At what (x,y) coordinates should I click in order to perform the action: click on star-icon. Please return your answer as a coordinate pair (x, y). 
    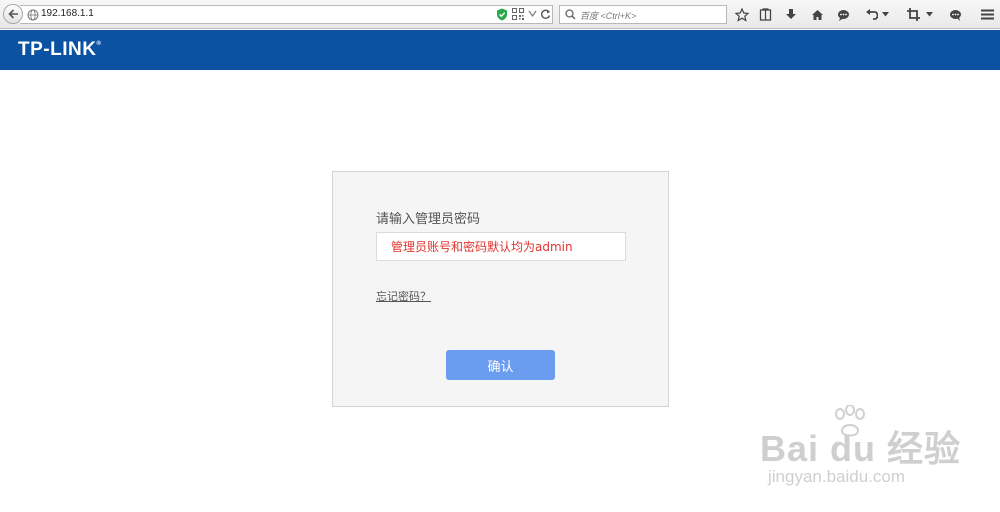
    Looking at the image, I should click on (742, 14).